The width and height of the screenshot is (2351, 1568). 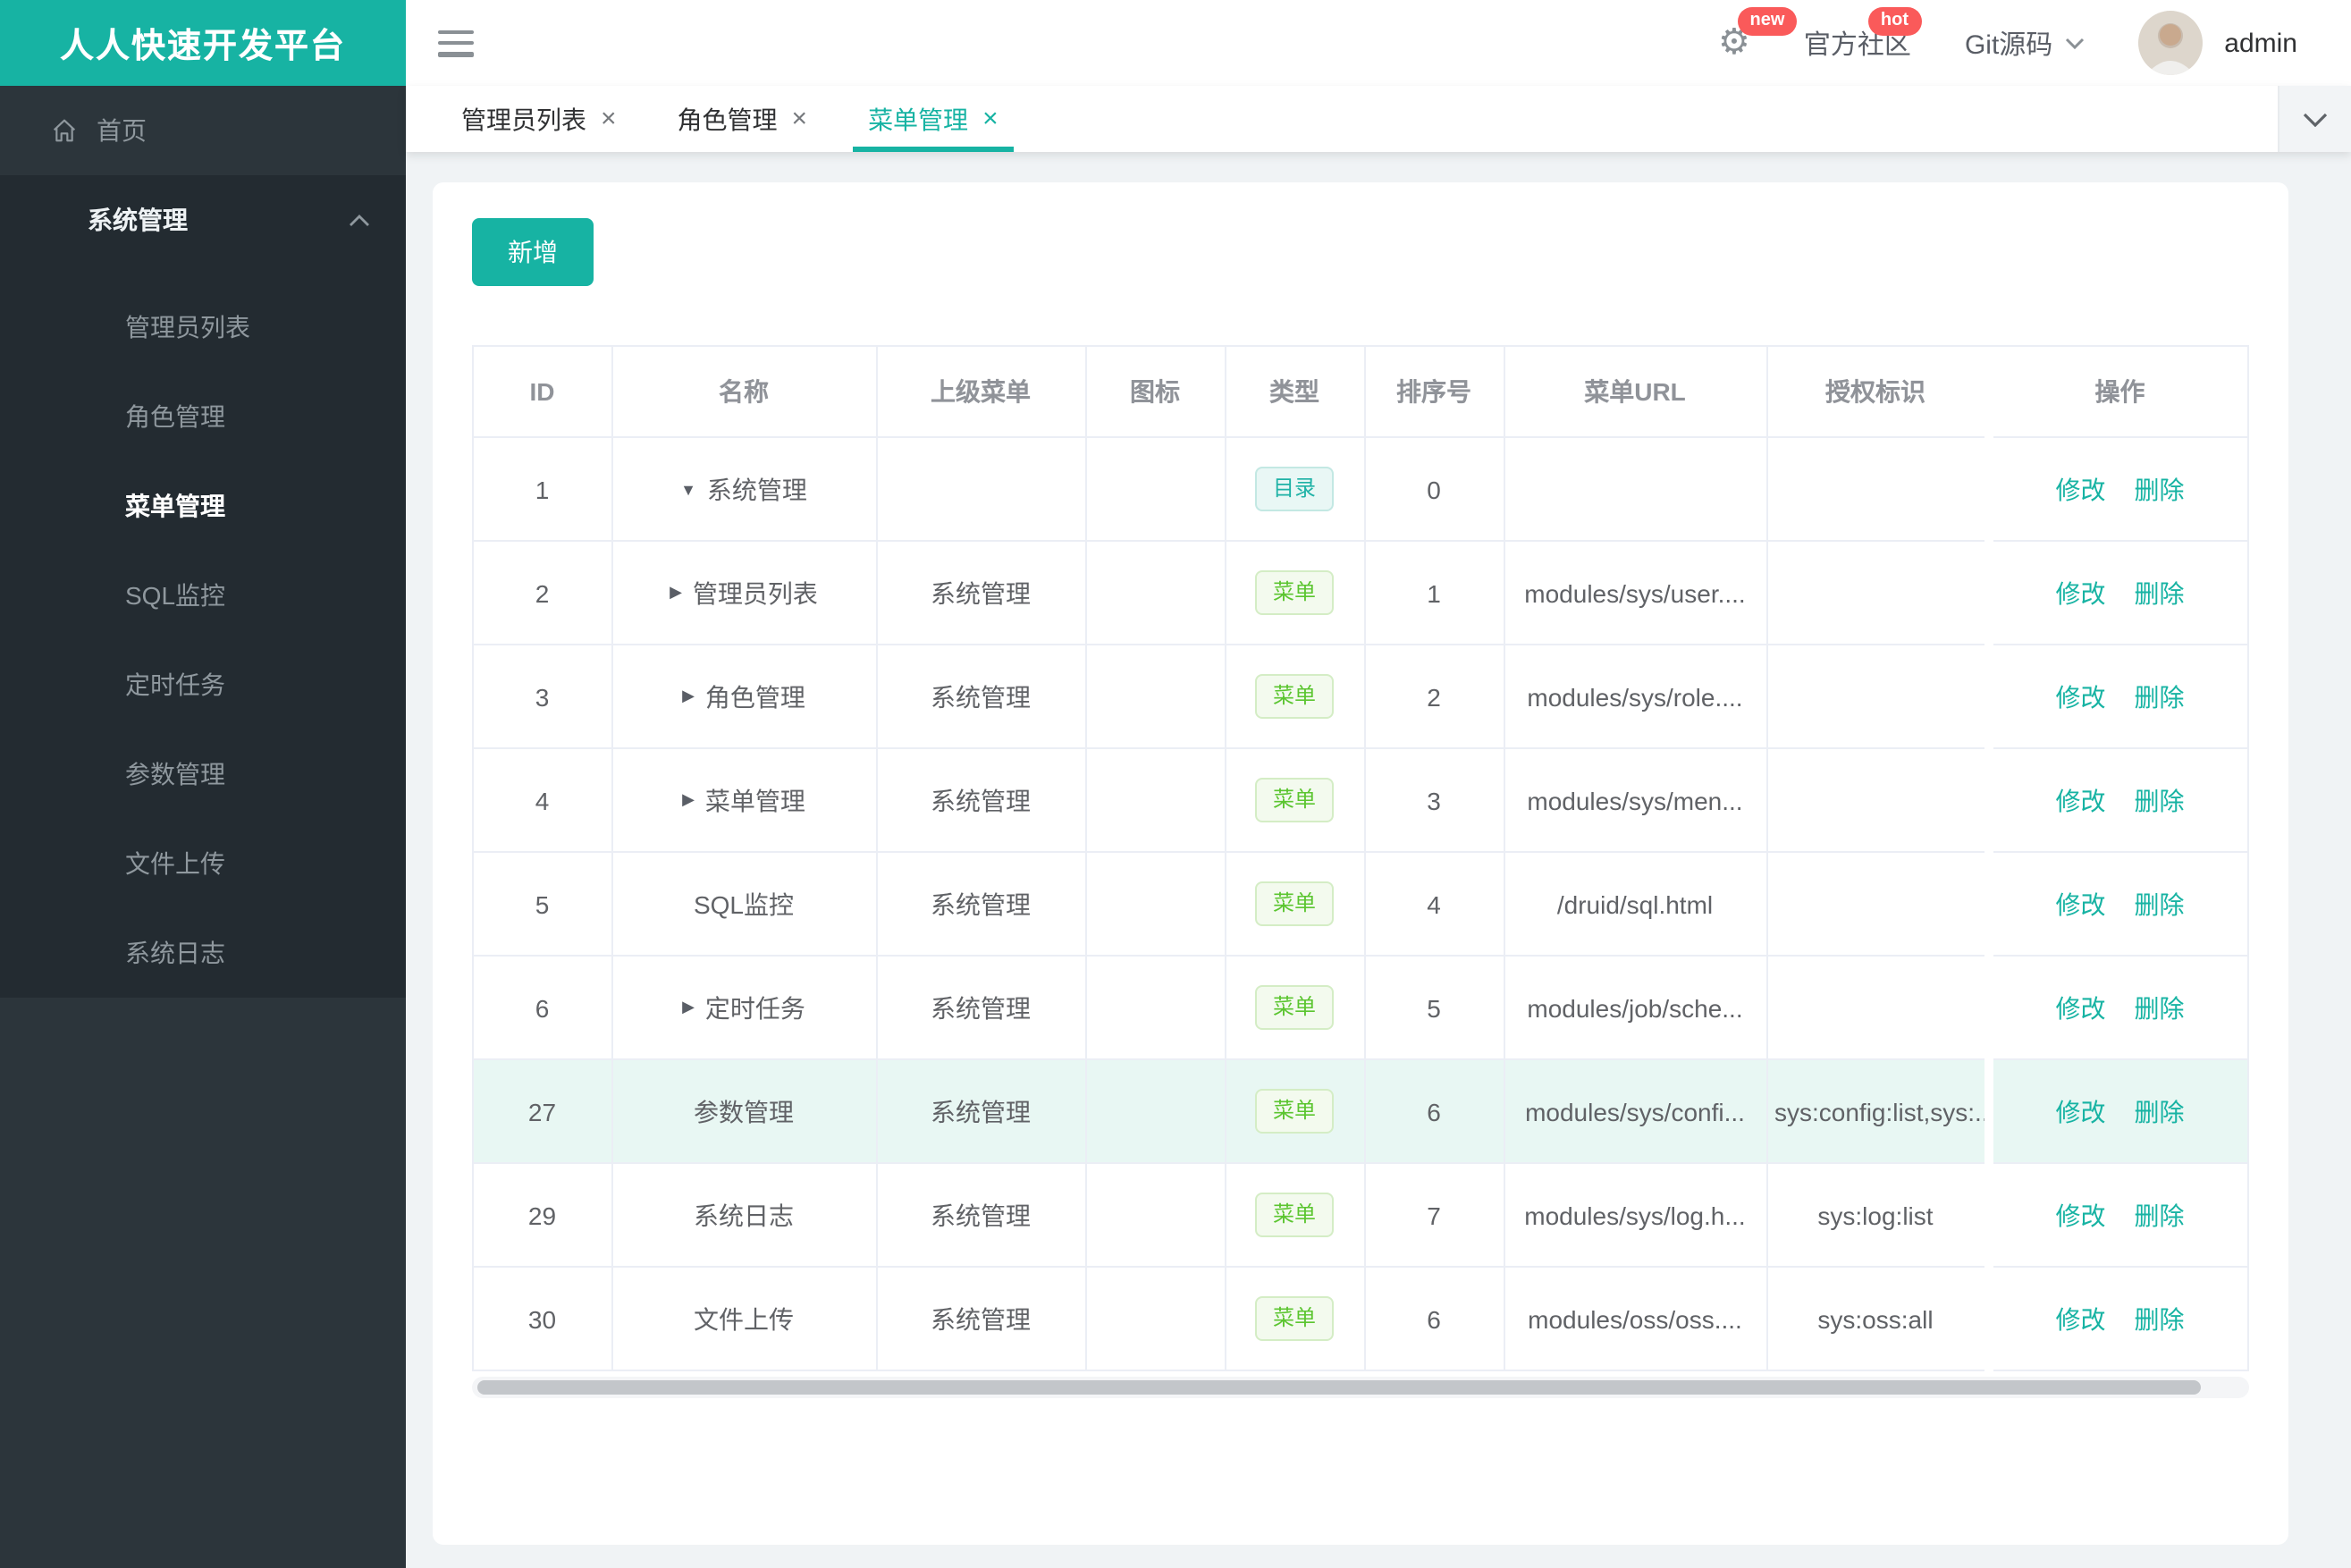 What do you see at coordinates (933, 119) in the screenshot?
I see `tab-菜单管理: 菜单管理 ×` at bounding box center [933, 119].